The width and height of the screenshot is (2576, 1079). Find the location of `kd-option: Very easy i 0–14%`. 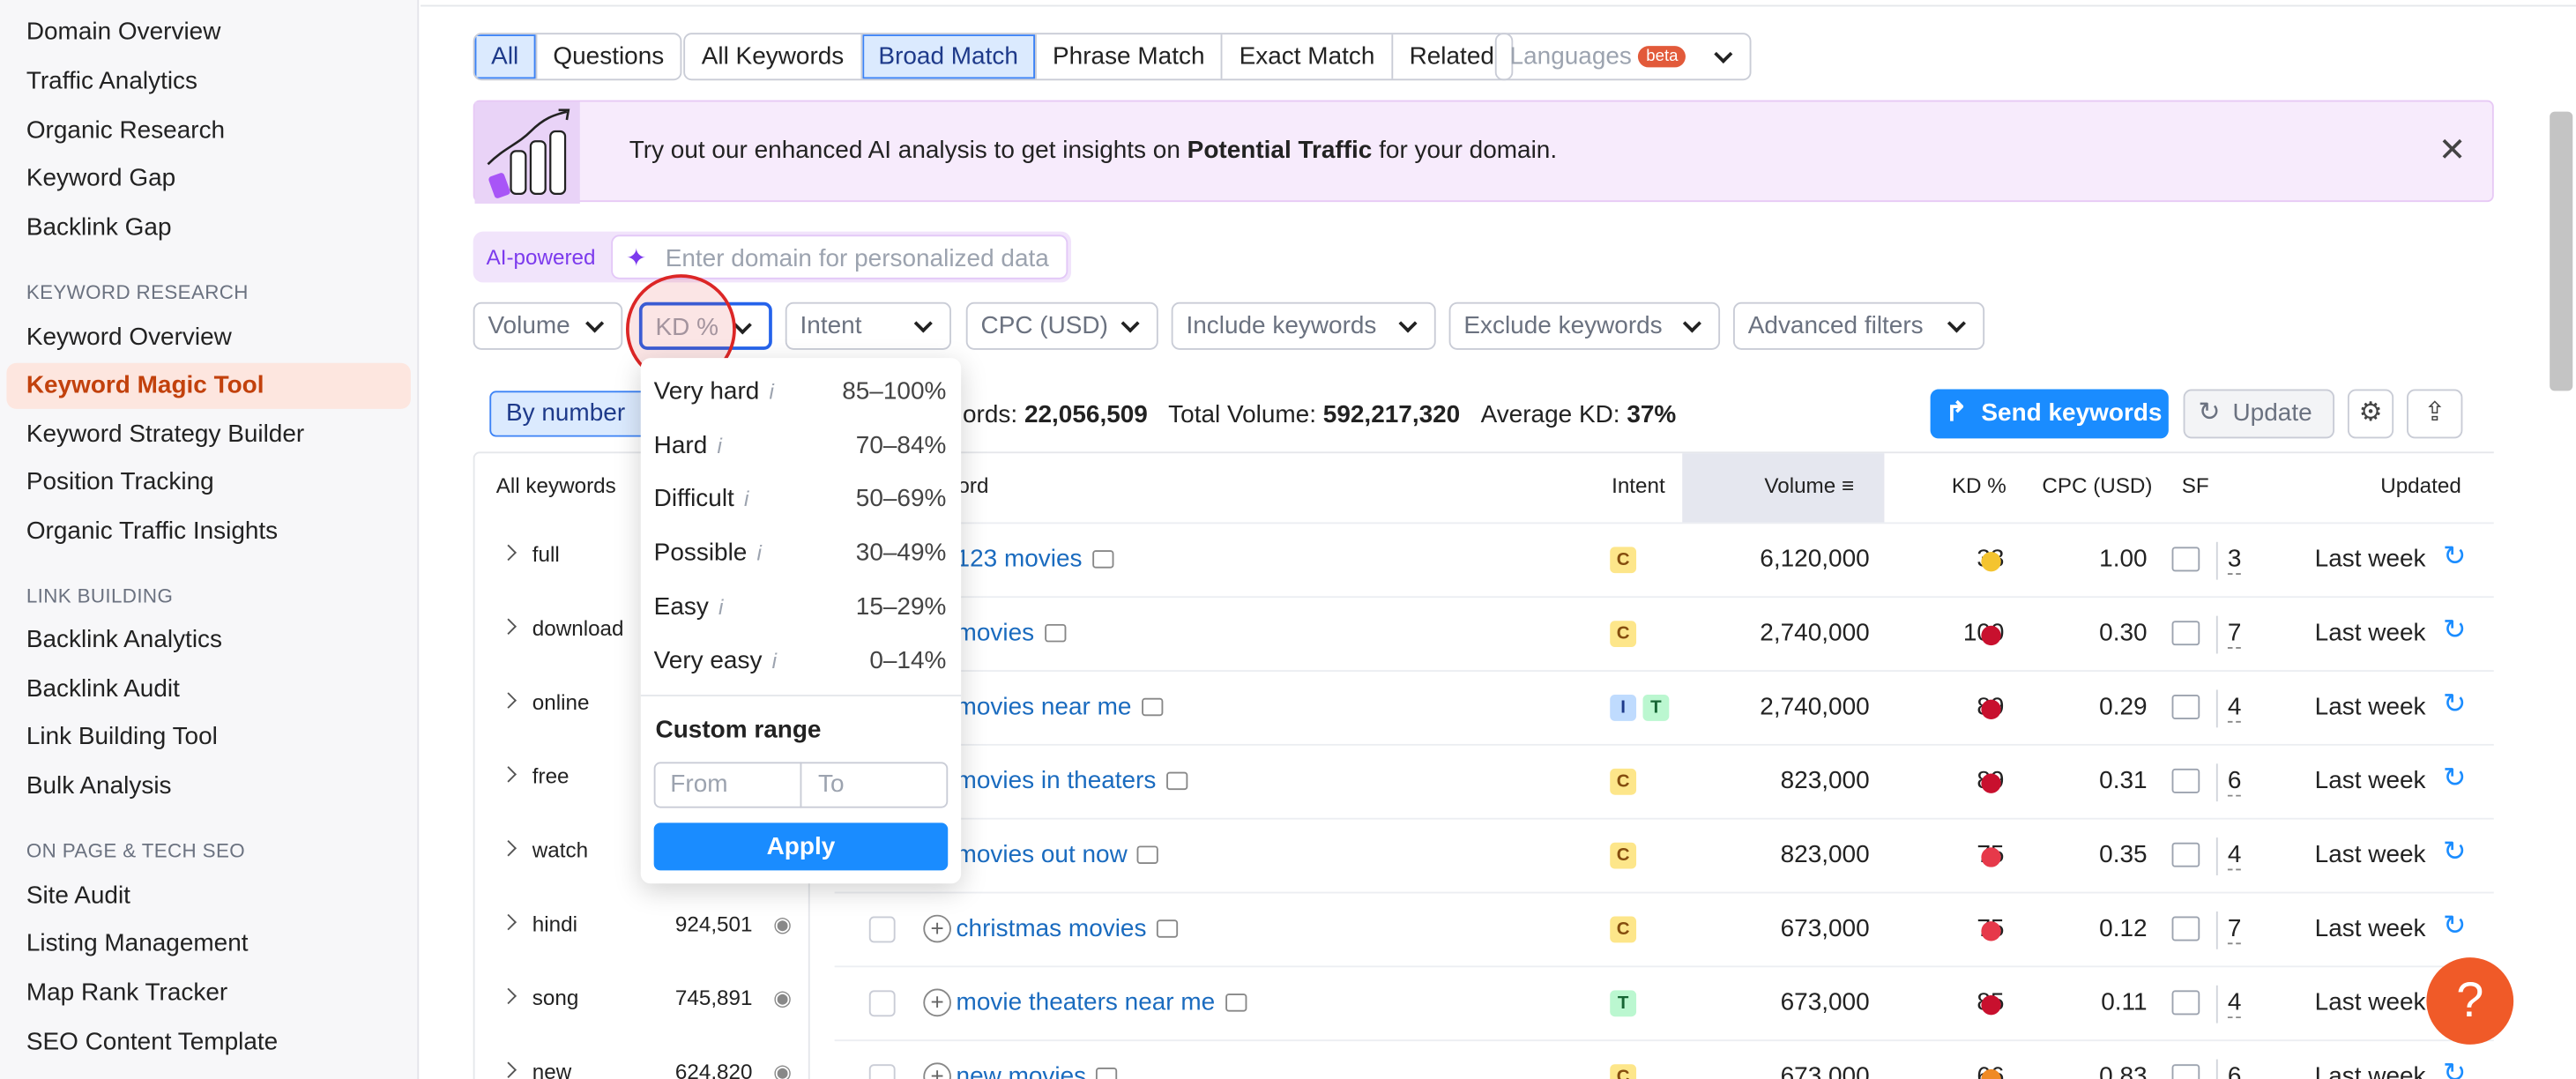

kd-option: Very easy i 0–14% is located at coordinates (801, 659).